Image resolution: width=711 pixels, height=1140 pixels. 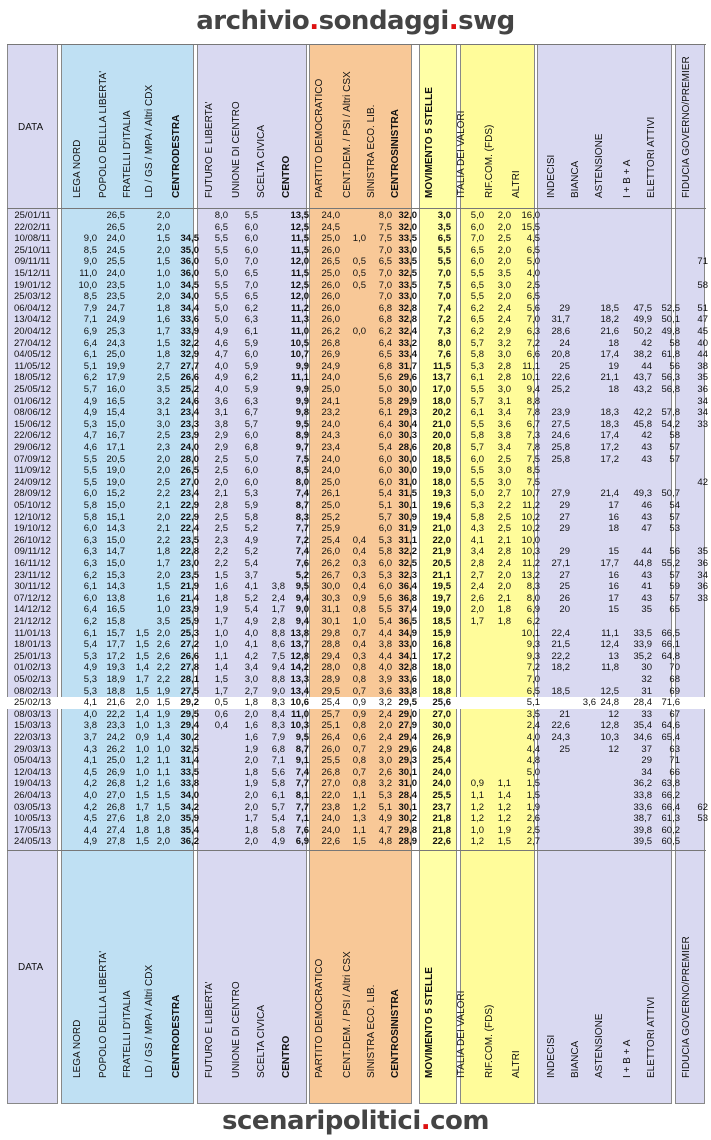 I want to click on cell-el: 61,3, so click(x=671, y=819).